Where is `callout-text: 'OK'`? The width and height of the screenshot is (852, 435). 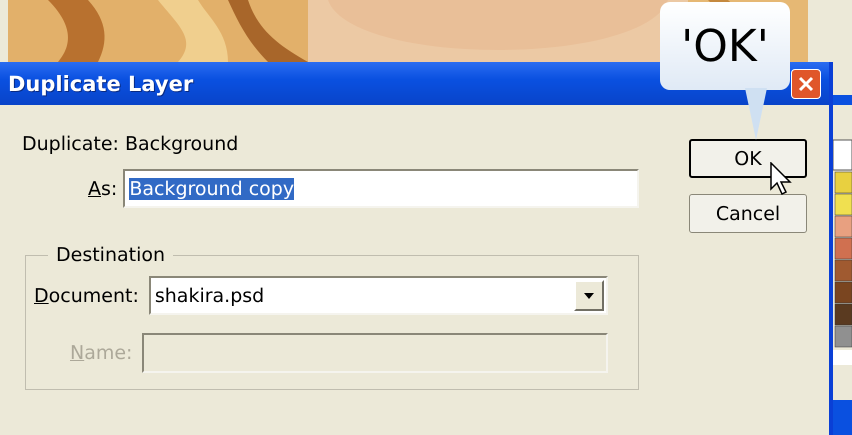
callout-text: 'OK' is located at coordinates (725, 46).